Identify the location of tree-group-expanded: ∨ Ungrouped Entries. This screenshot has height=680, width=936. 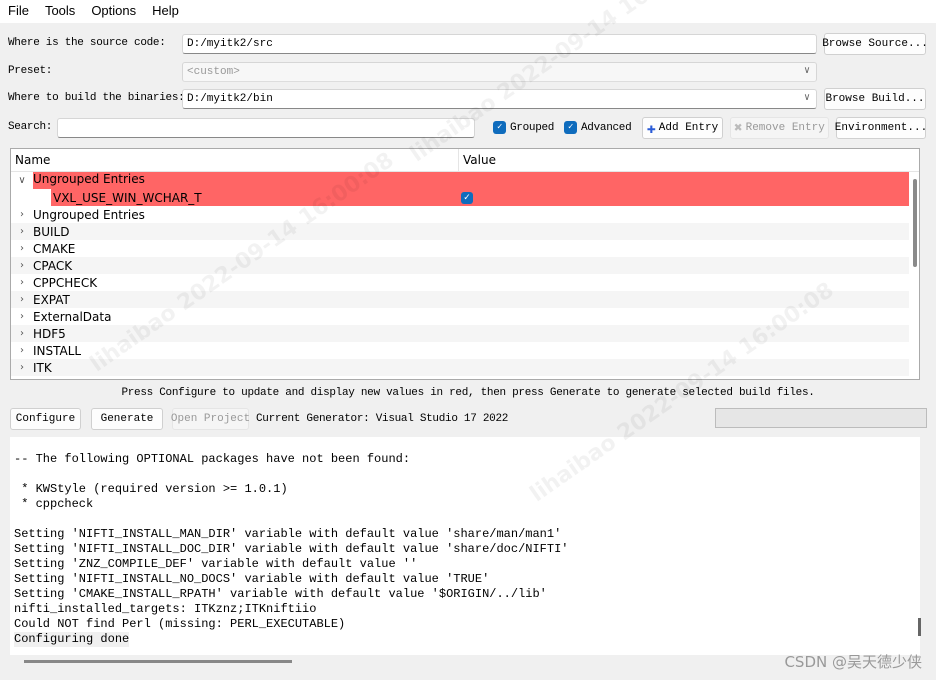
(460, 180).